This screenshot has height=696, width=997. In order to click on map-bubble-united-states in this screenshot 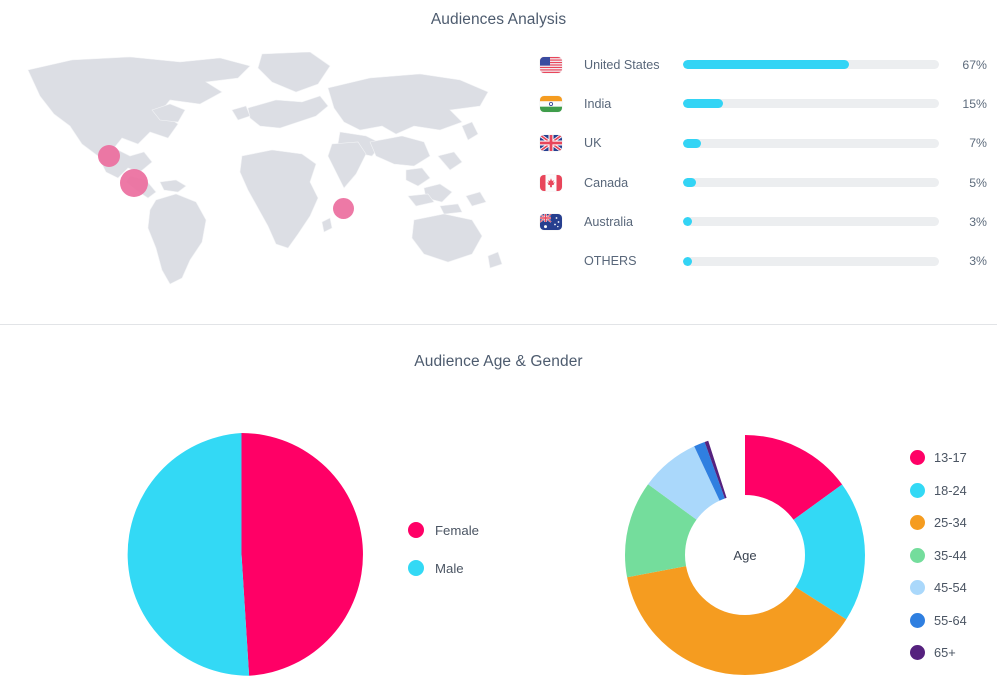, I will do `click(134, 183)`.